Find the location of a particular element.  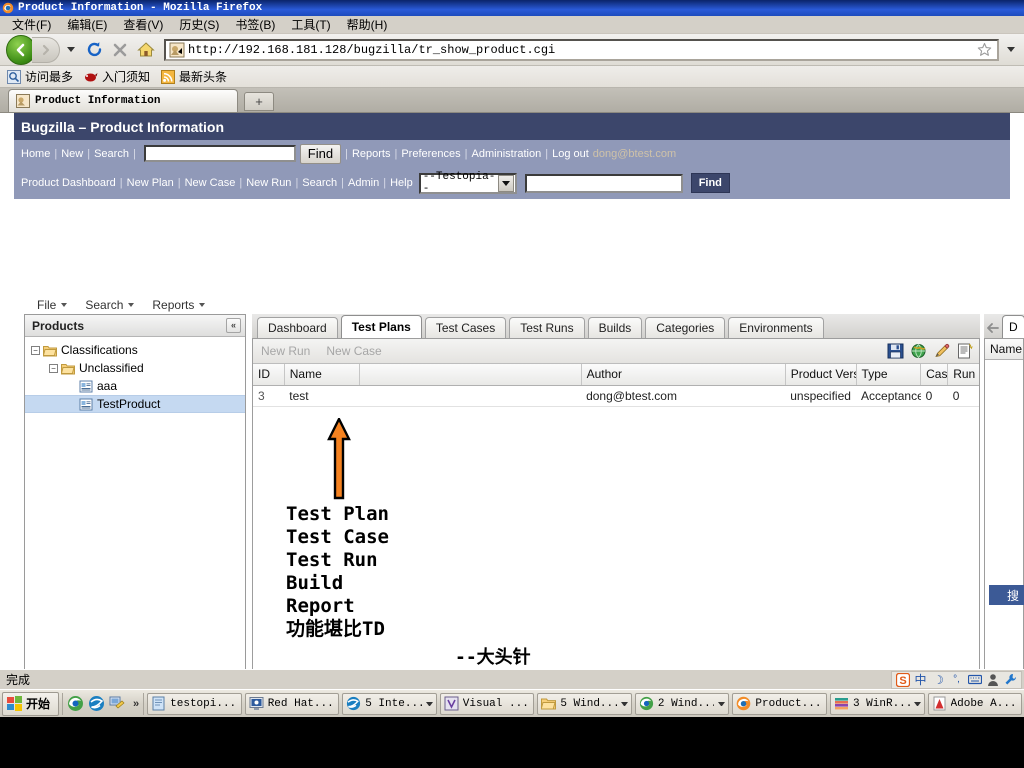

ql-show-desktop-icon is located at coordinates (117, 703).